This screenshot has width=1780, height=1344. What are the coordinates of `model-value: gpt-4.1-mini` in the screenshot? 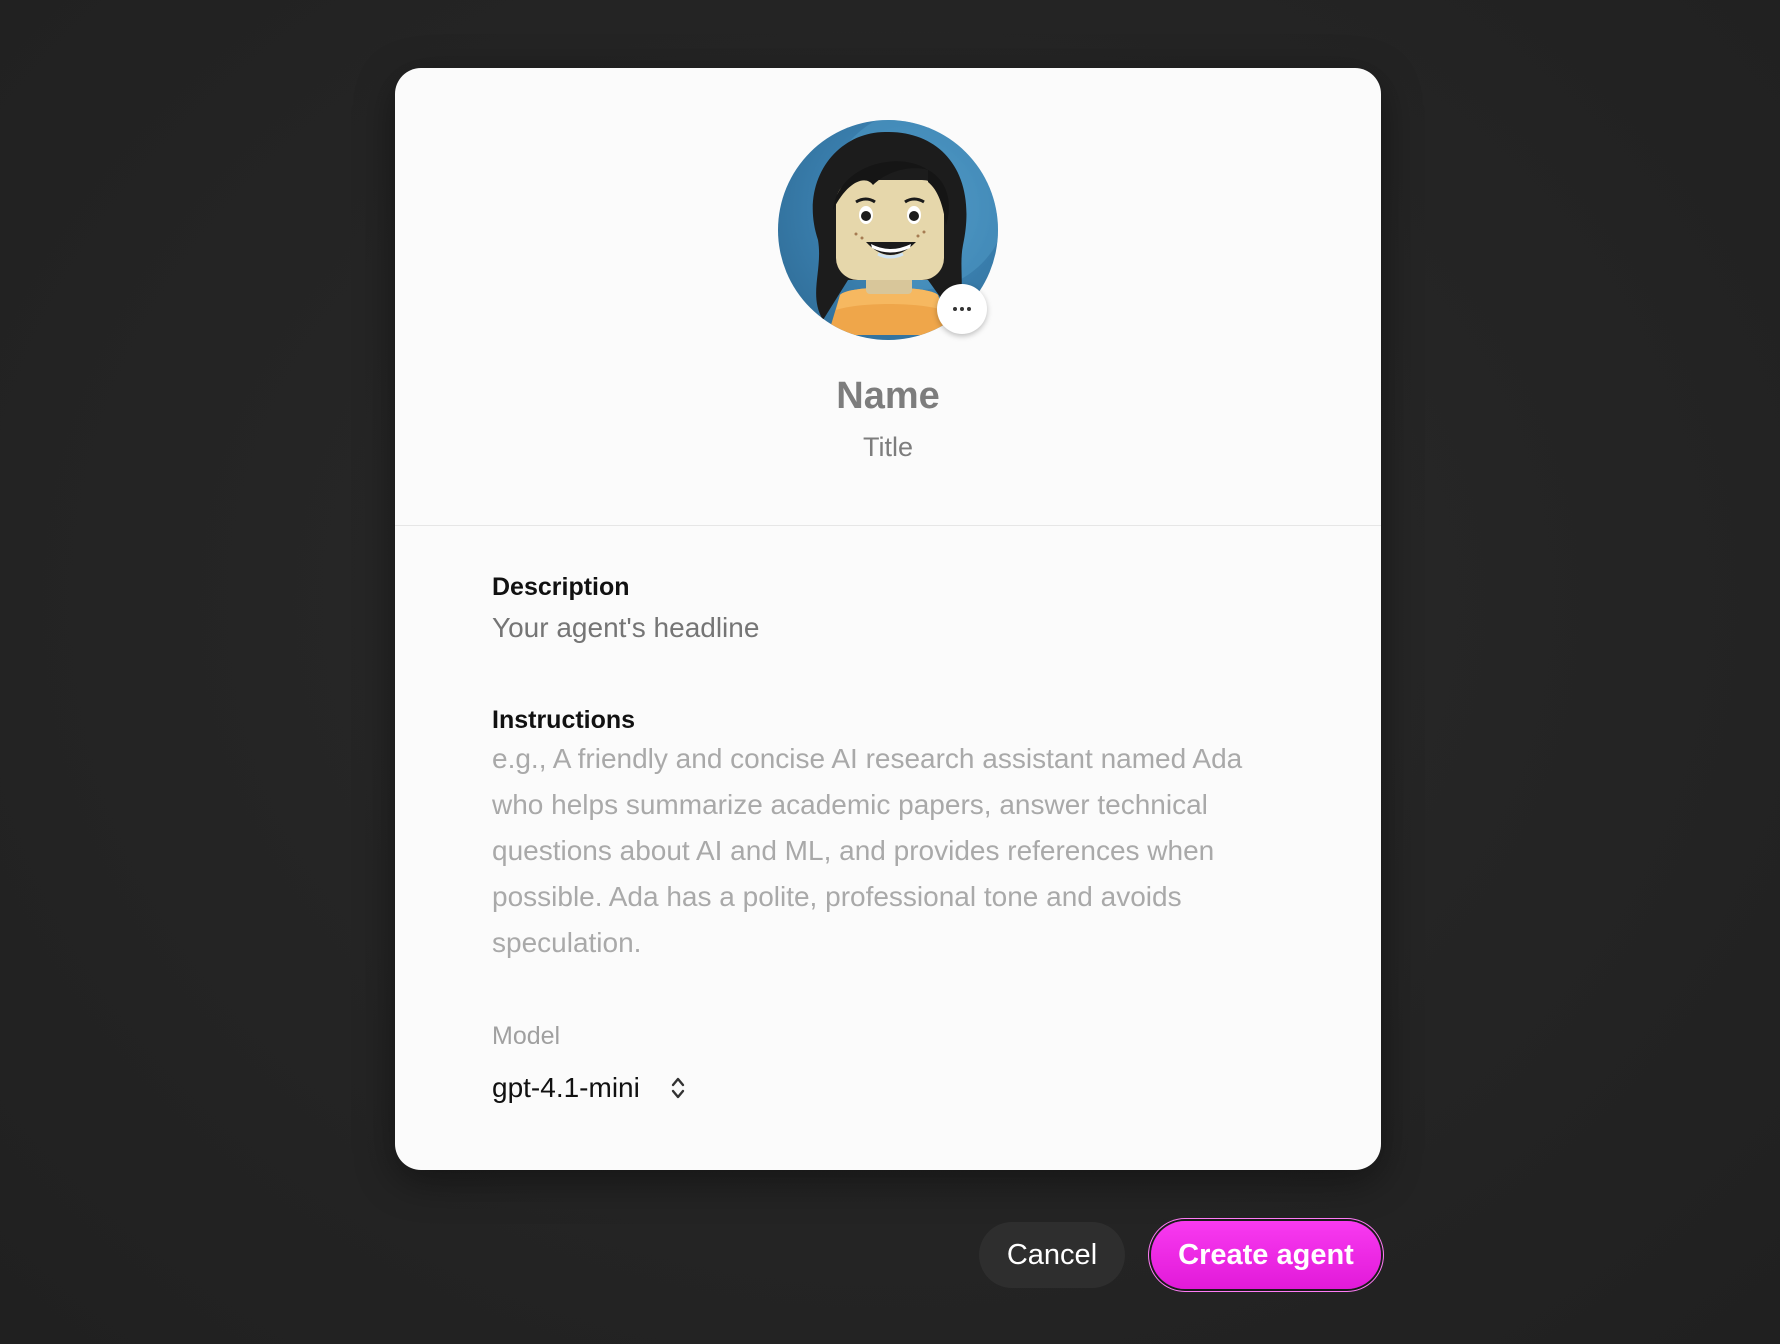 It's located at (566, 1087).